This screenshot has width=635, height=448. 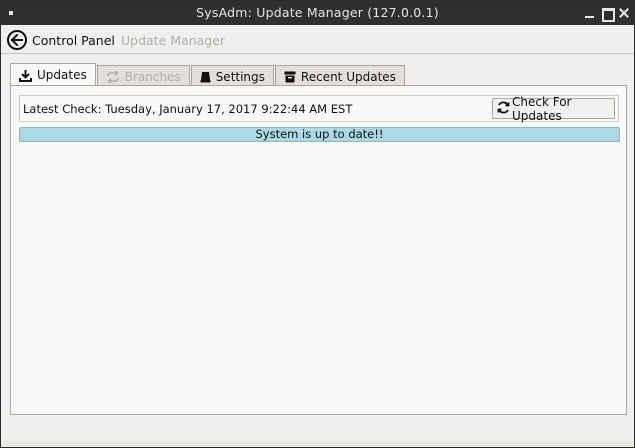 I want to click on archive-box-icon, so click(x=290, y=77).